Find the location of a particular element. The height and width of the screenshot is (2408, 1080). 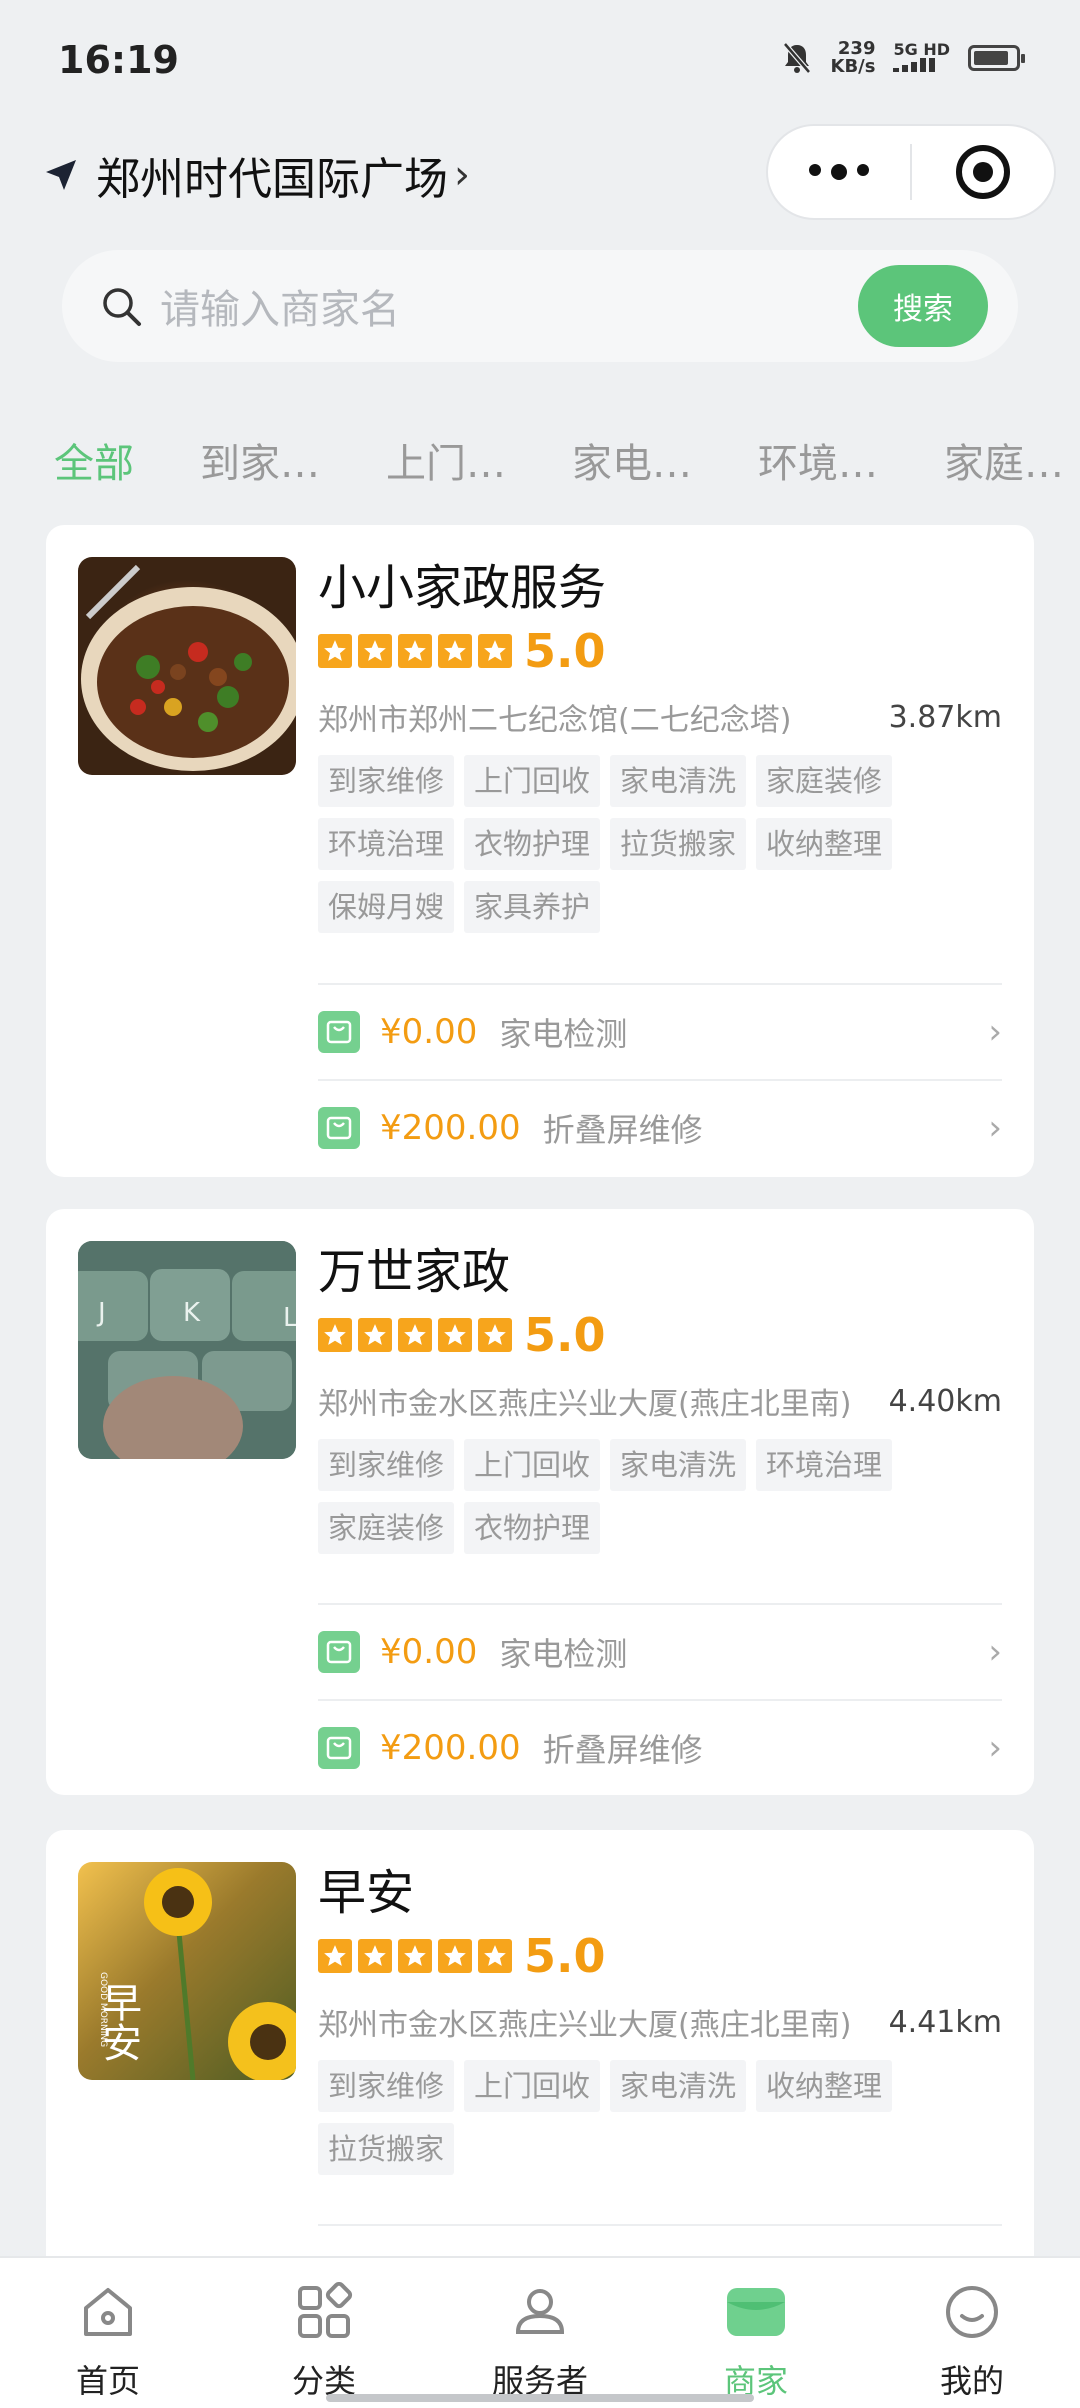

tabbar-item-worker: 服务者 is located at coordinates (540, 2333).